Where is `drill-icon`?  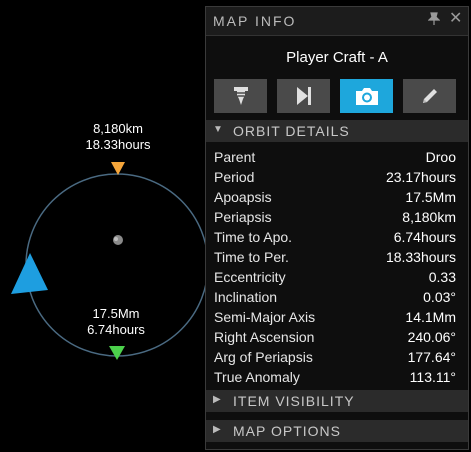 drill-icon is located at coordinates (240, 96).